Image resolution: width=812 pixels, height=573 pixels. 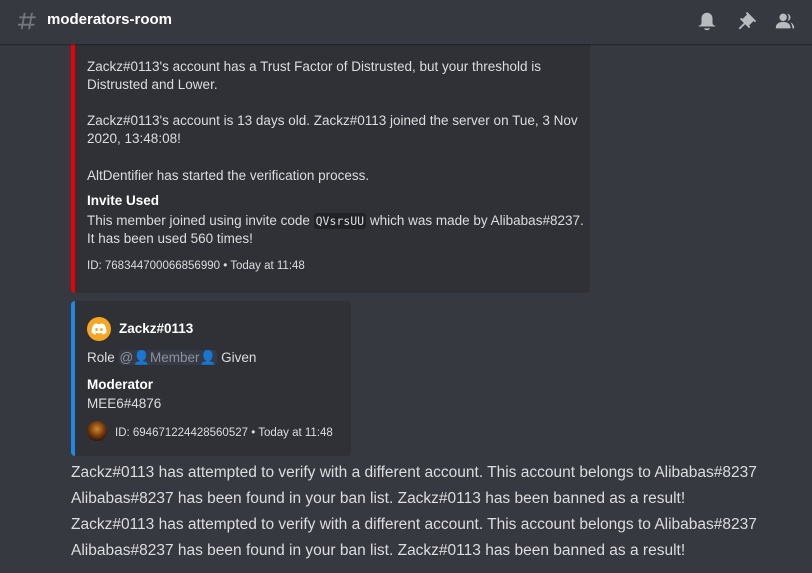 What do you see at coordinates (120, 384) in the screenshot?
I see `embed-field-title: Moderator` at bounding box center [120, 384].